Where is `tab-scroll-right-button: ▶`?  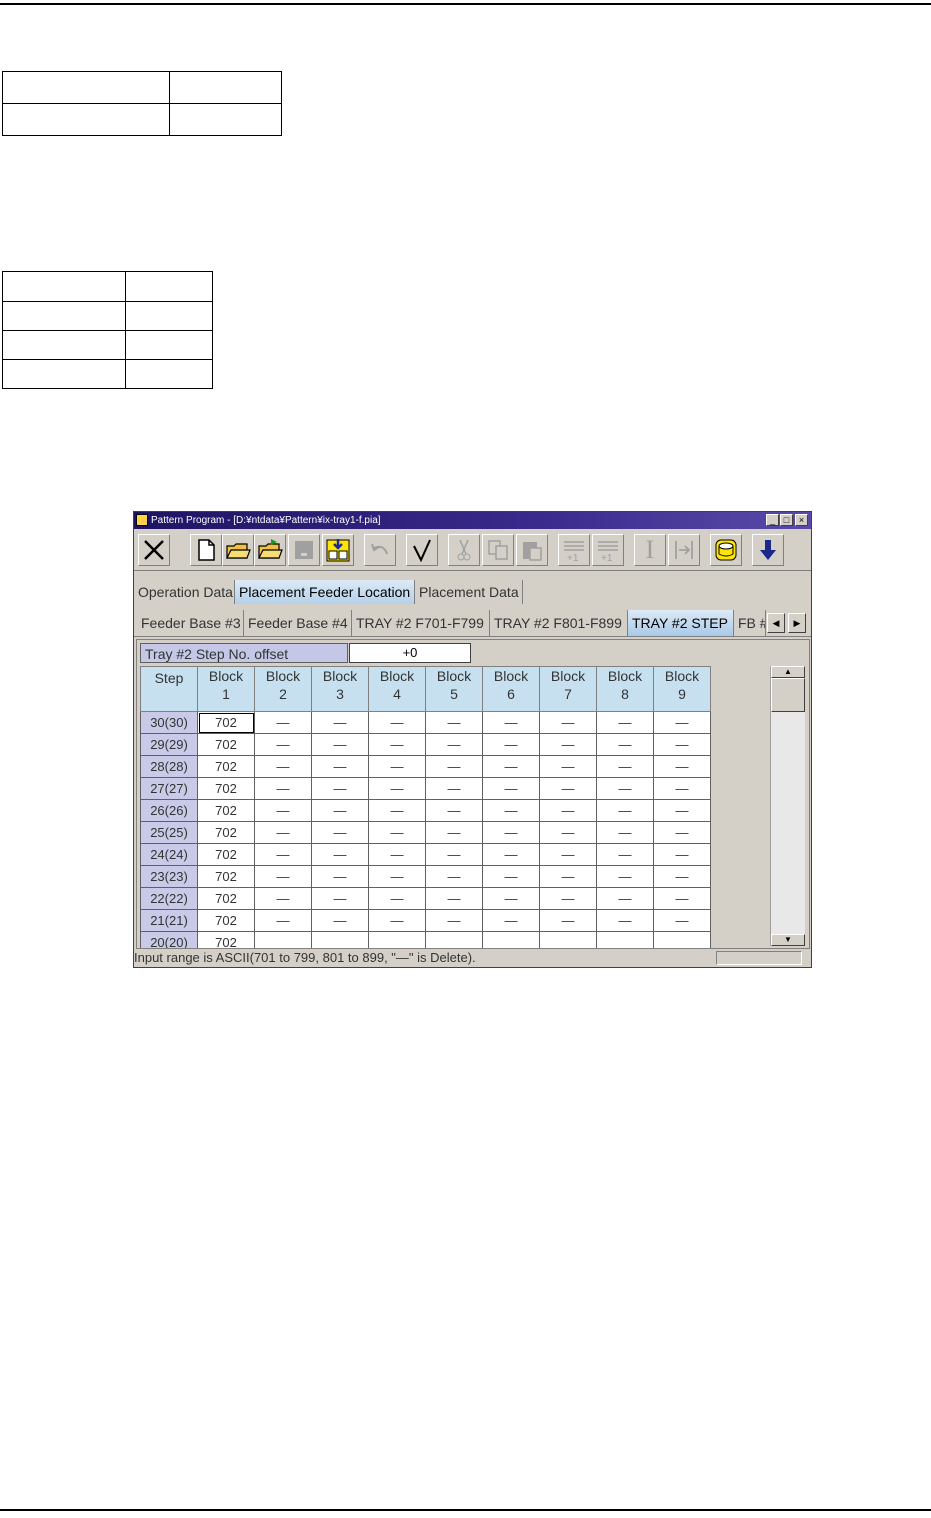 tab-scroll-right-button: ▶ is located at coordinates (797, 623).